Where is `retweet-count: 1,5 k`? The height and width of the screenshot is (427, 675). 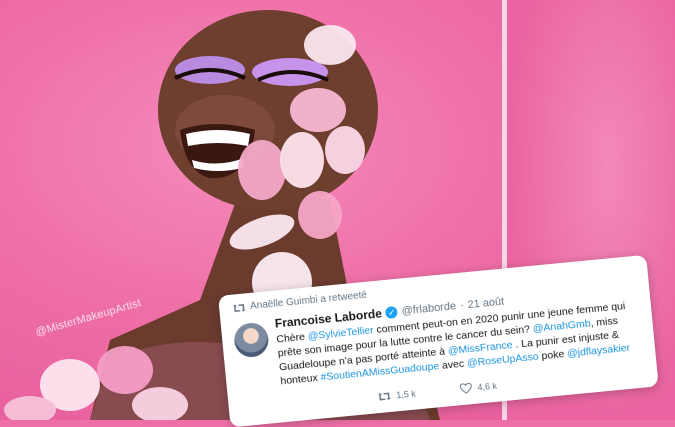 retweet-count: 1,5 k is located at coordinates (406, 394).